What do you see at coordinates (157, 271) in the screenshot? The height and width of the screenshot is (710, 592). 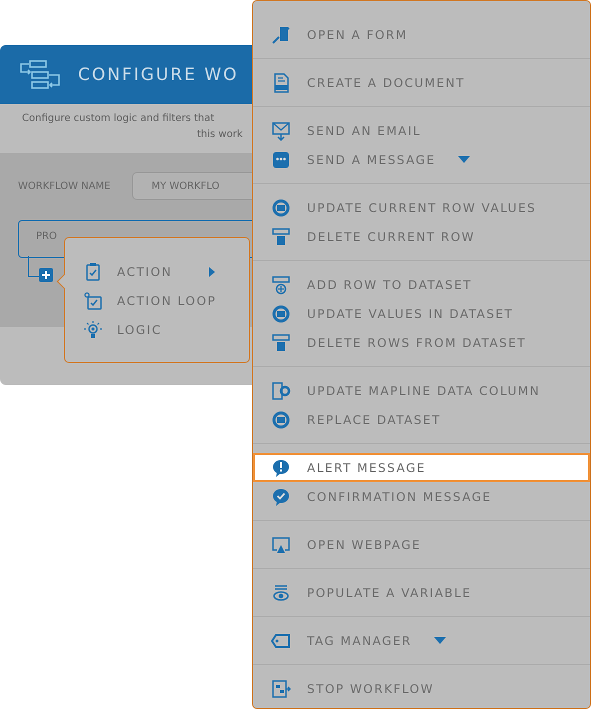 I see `submenu-item: ACTION` at bounding box center [157, 271].